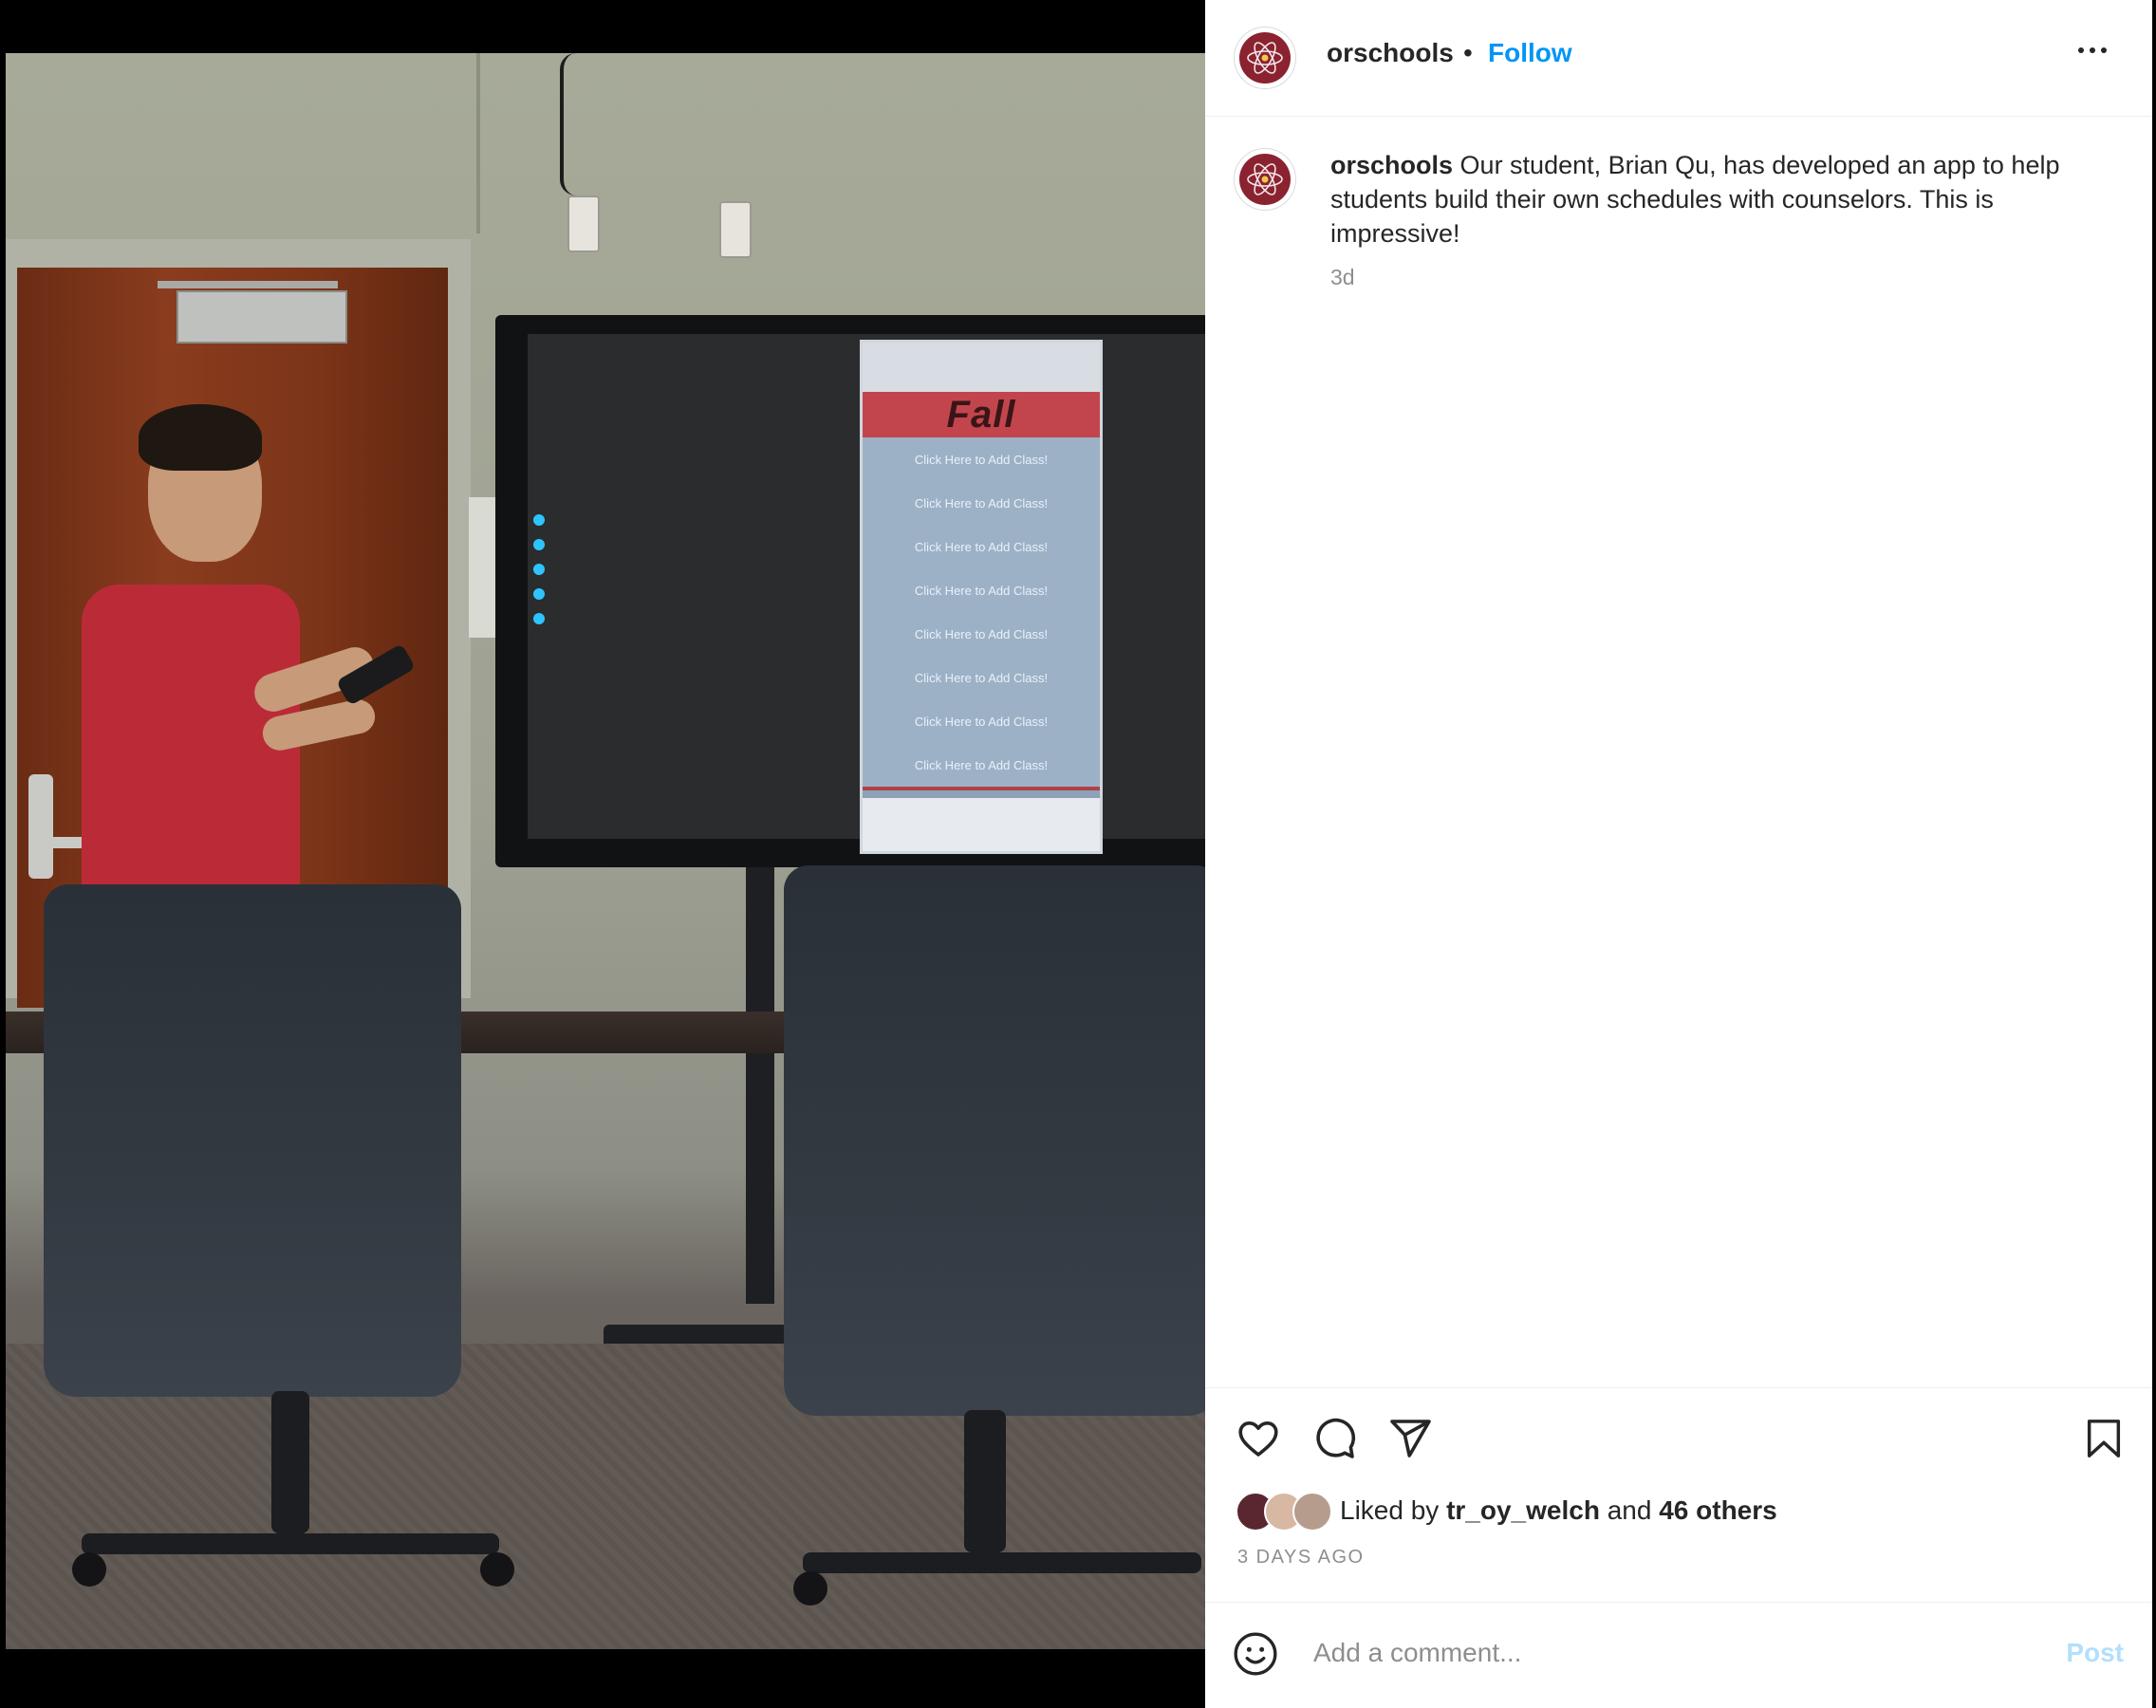  I want to click on post-date: 3 DAYS AGO, so click(1301, 1558).